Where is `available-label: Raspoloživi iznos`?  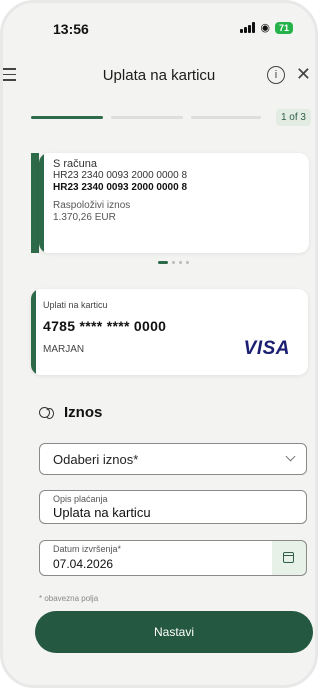
available-label: Raspoloživi iznos is located at coordinates (92, 205).